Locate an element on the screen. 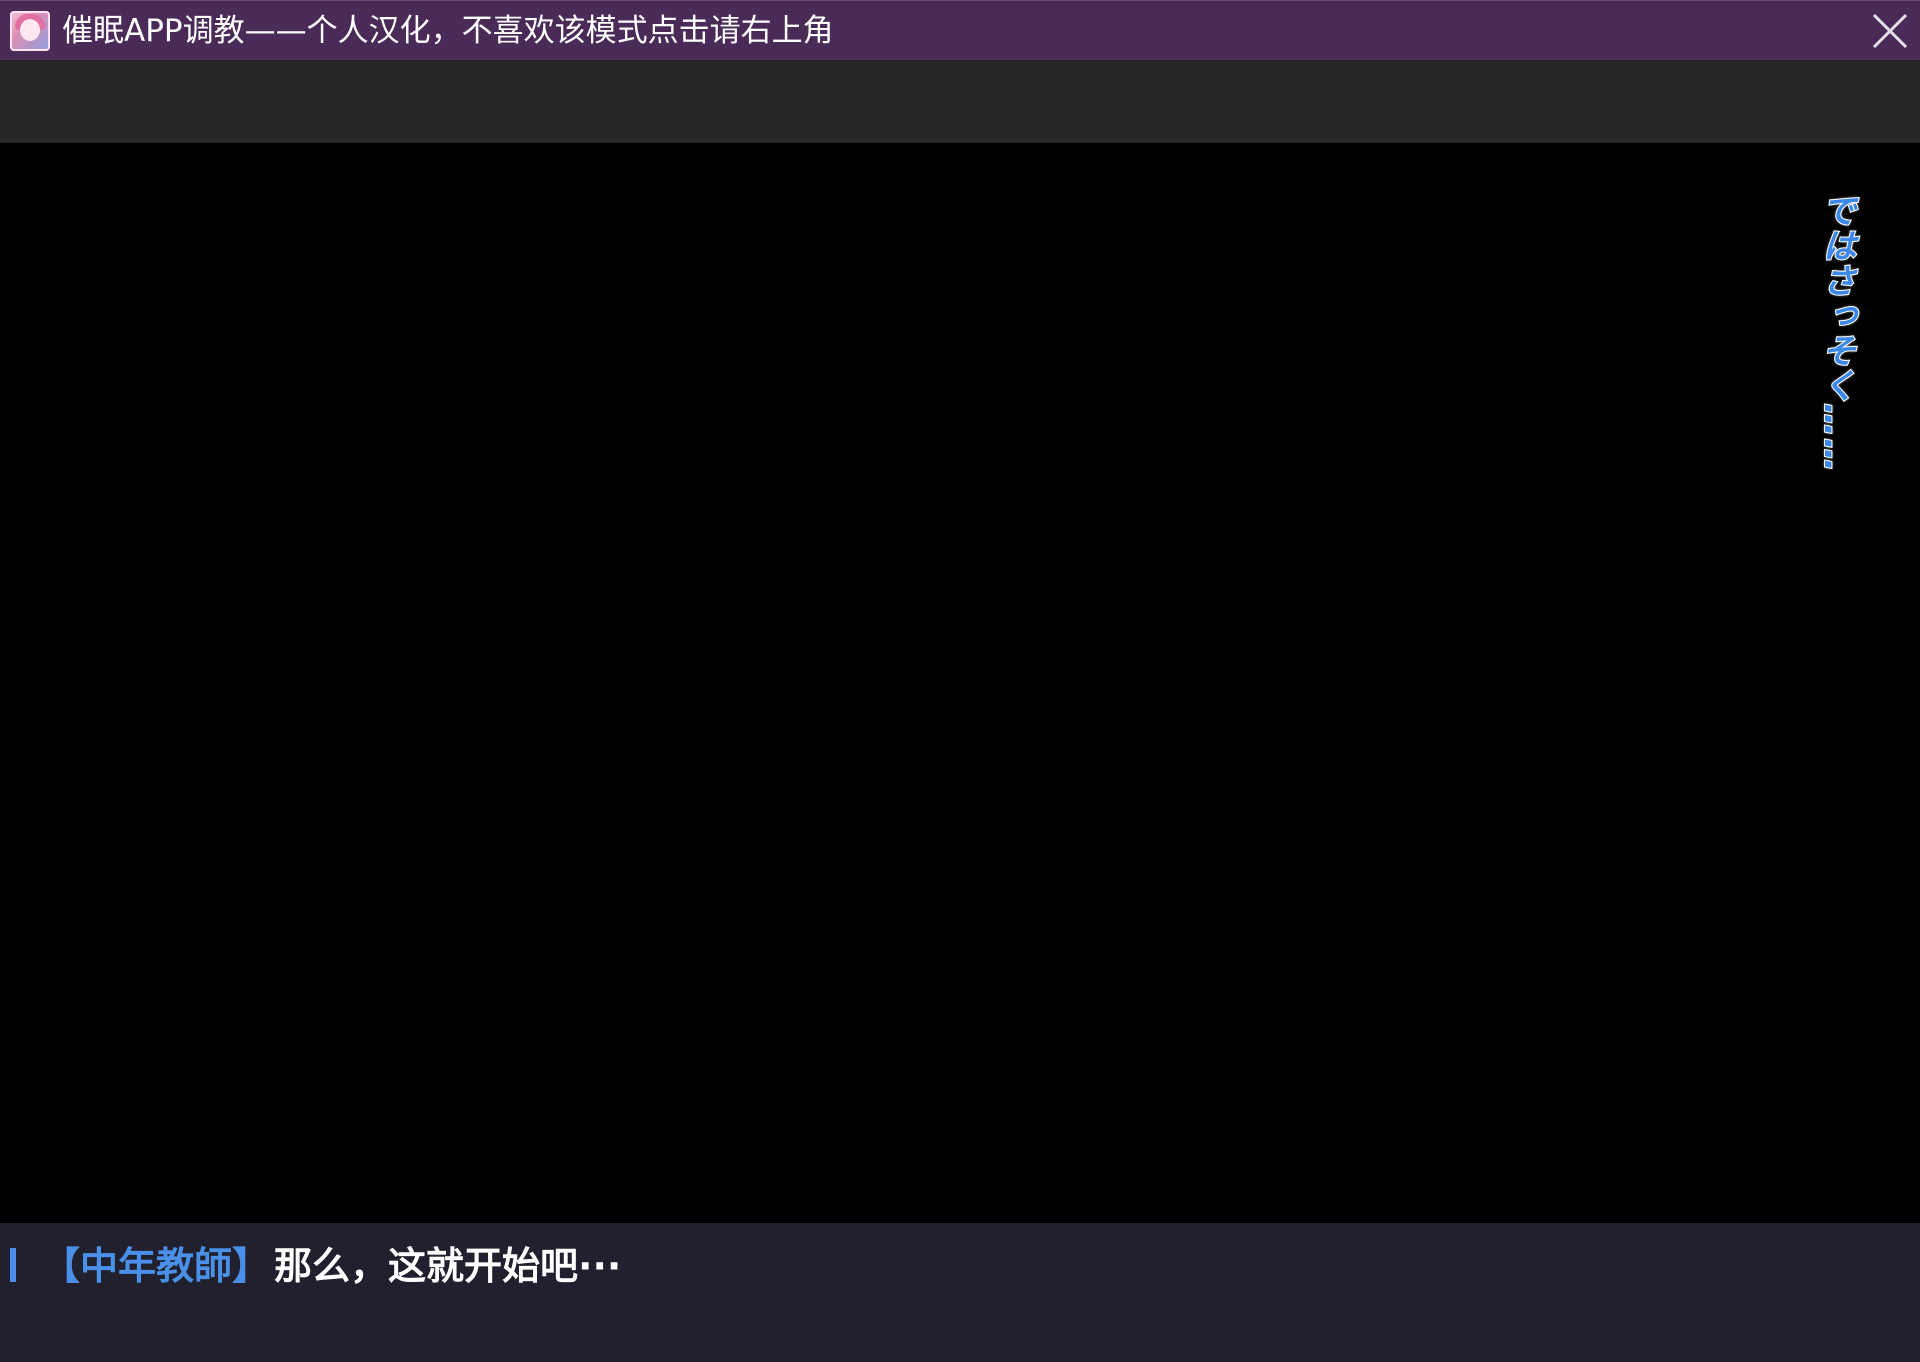 Image resolution: width=1920 pixels, height=1362 pixels. app-icon-face is located at coordinates (30, 30).